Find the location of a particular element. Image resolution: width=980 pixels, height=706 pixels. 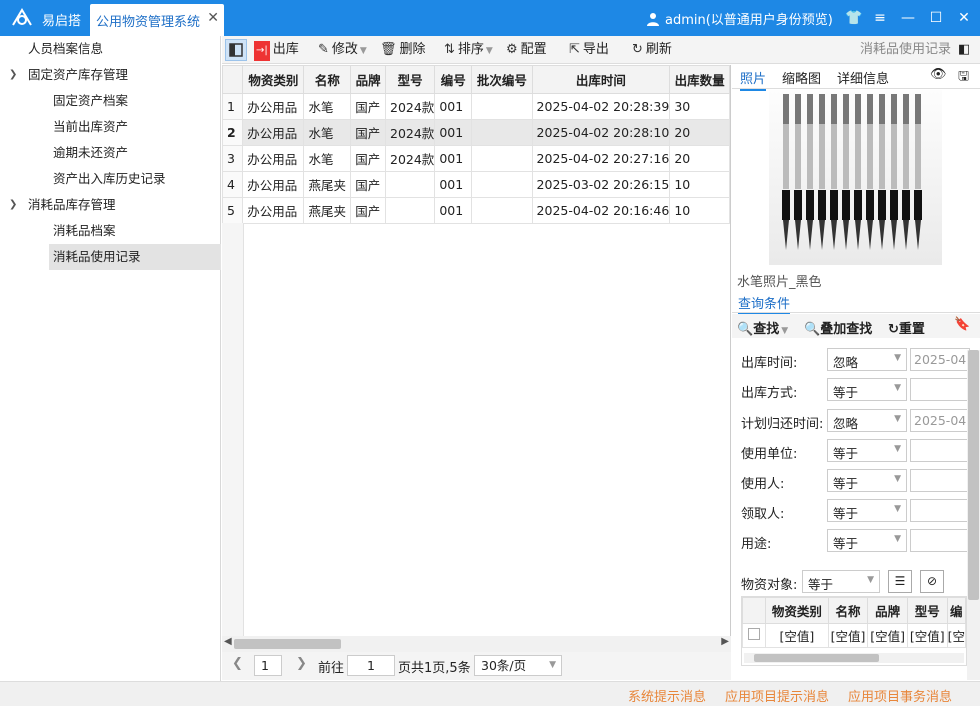

checklist-icon: ☰ is located at coordinates (900, 581).